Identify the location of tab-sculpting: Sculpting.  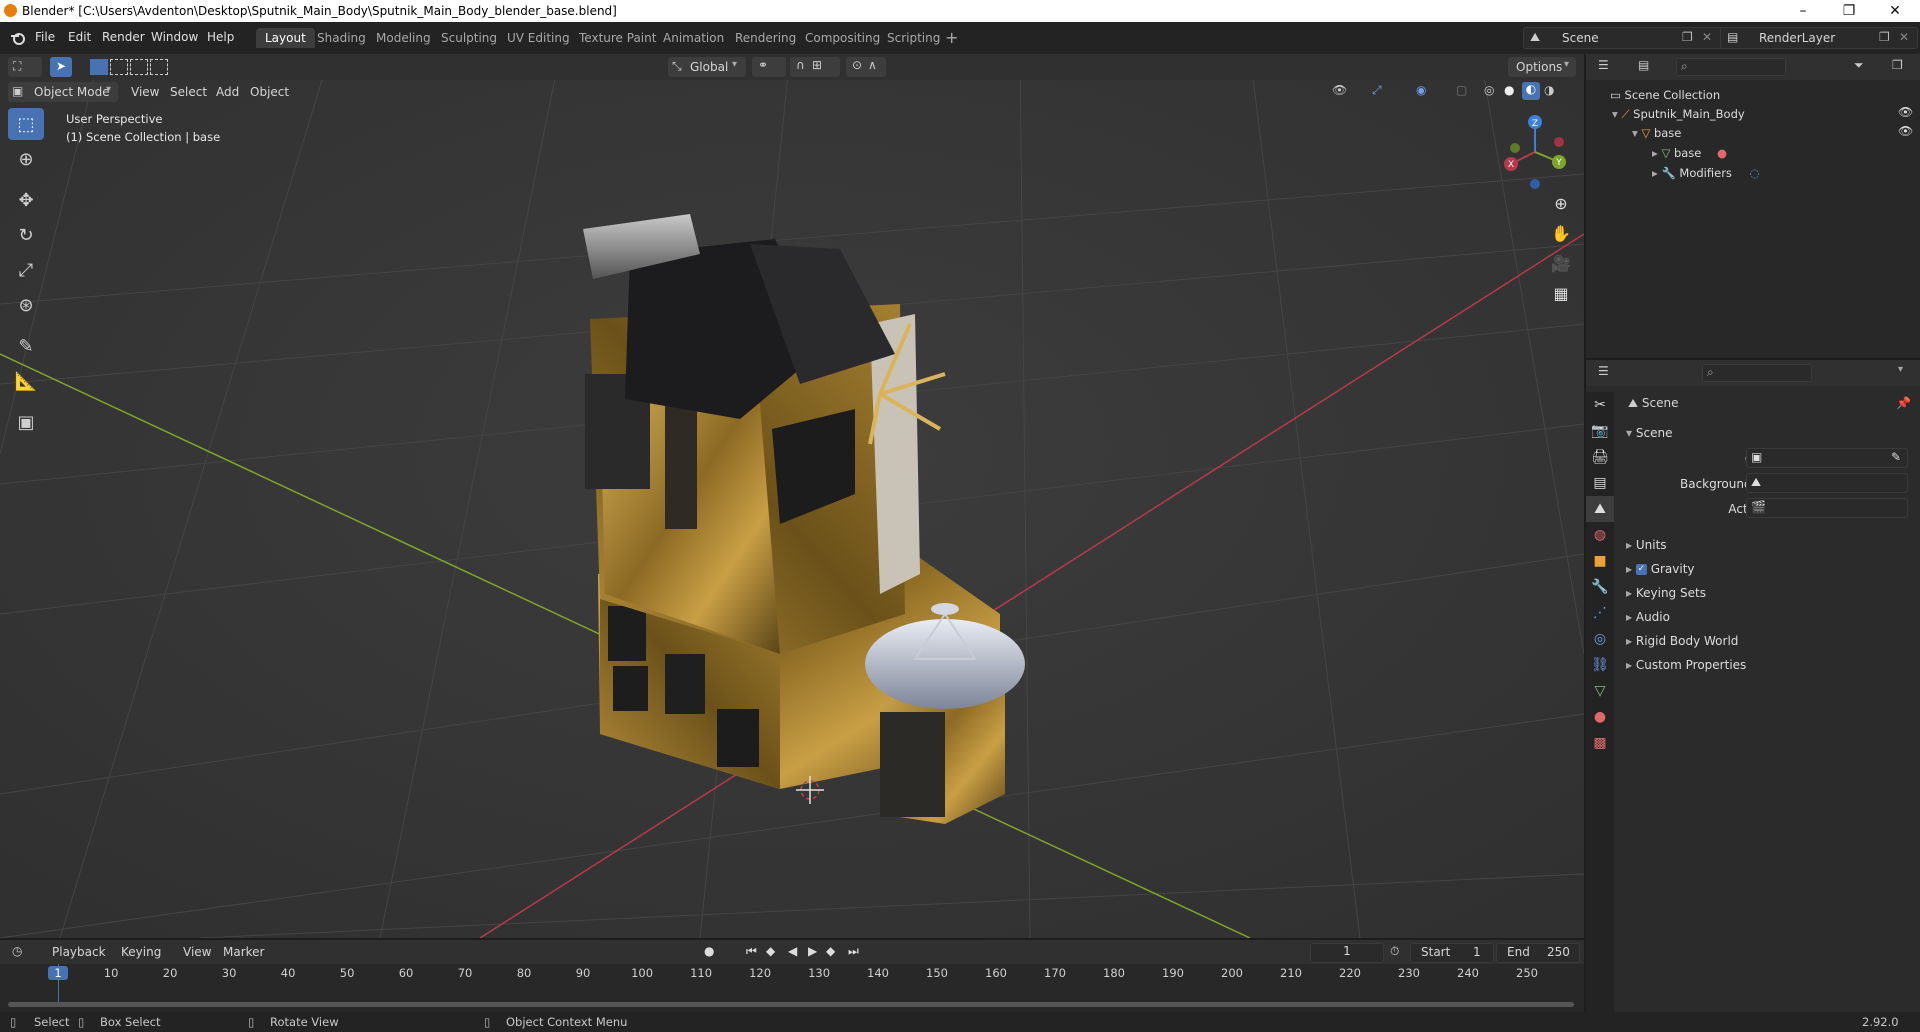
(469, 38).